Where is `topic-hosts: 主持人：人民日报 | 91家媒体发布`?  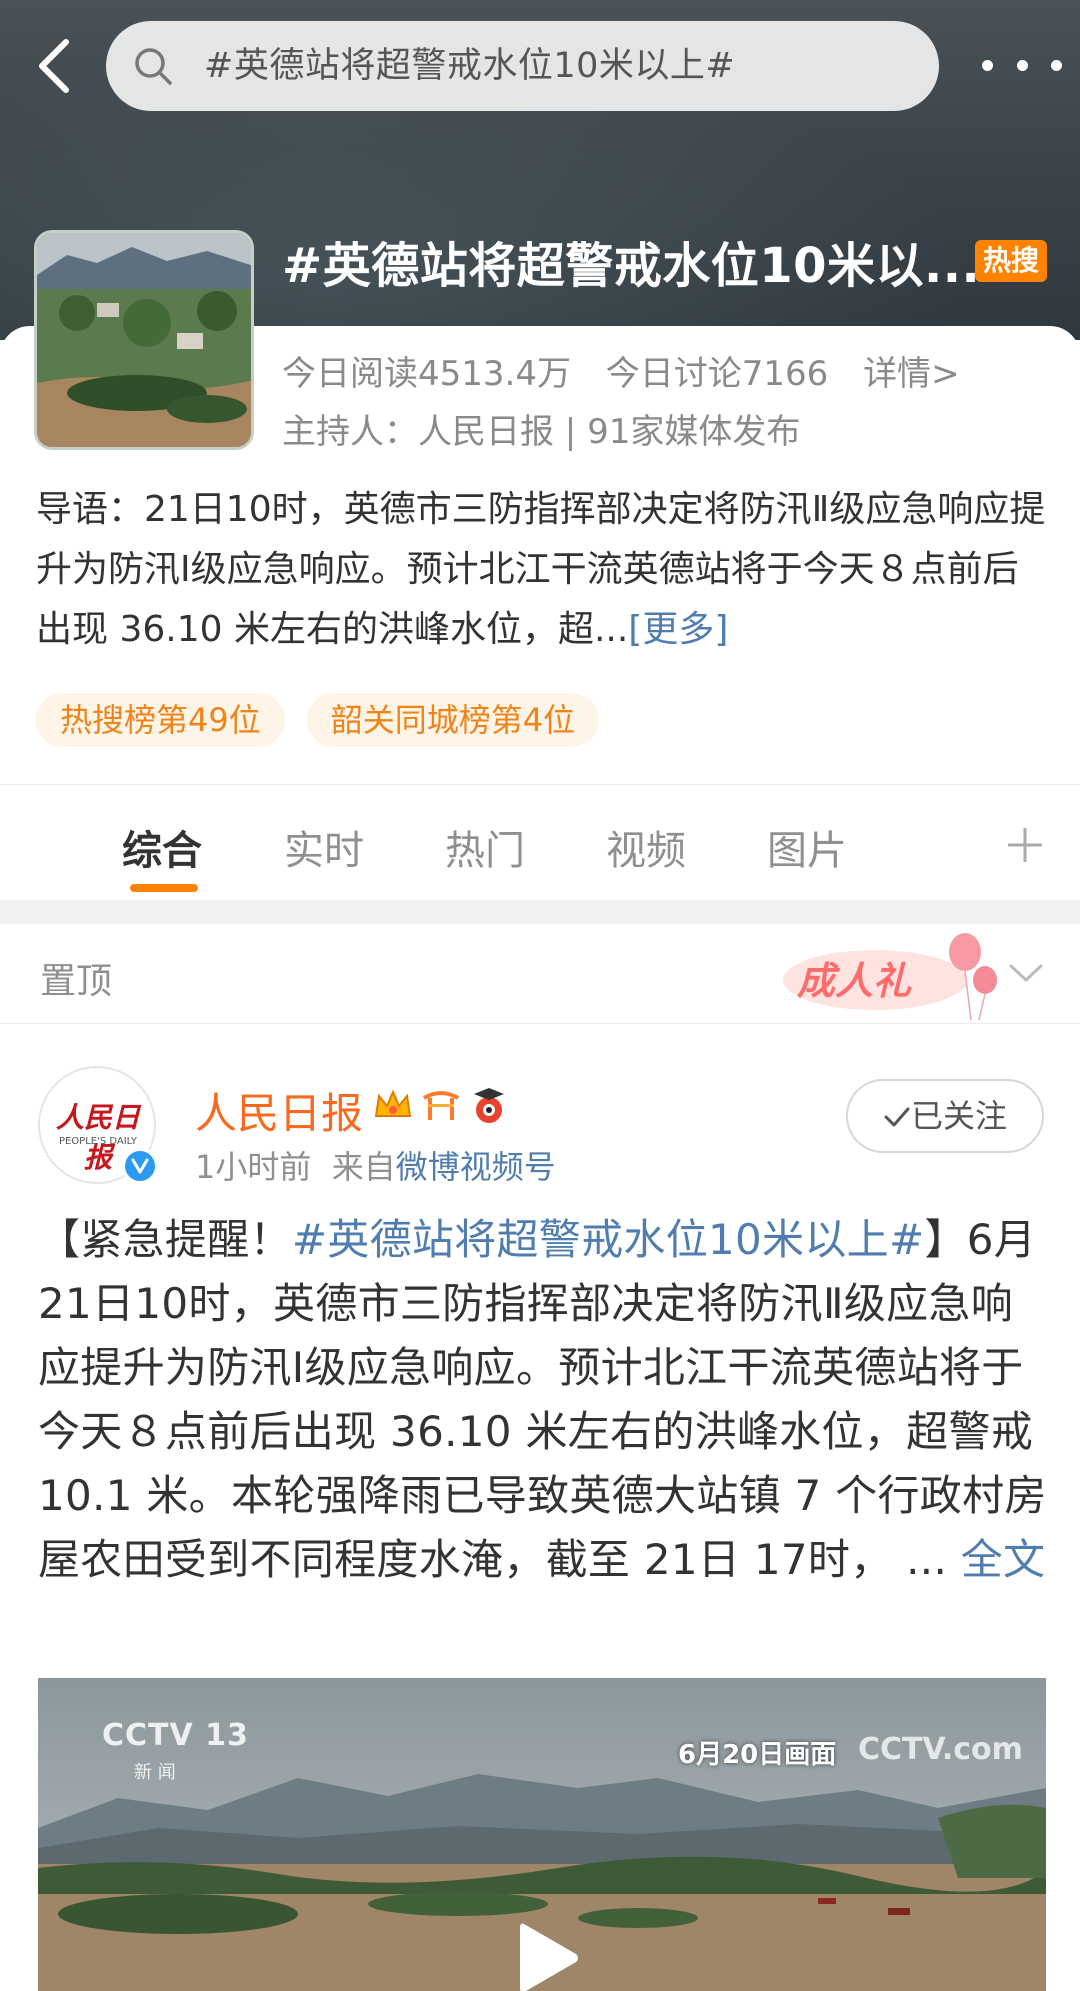
topic-hosts: 主持人：人民日报 | 91家媒体发布 is located at coordinates (541, 432).